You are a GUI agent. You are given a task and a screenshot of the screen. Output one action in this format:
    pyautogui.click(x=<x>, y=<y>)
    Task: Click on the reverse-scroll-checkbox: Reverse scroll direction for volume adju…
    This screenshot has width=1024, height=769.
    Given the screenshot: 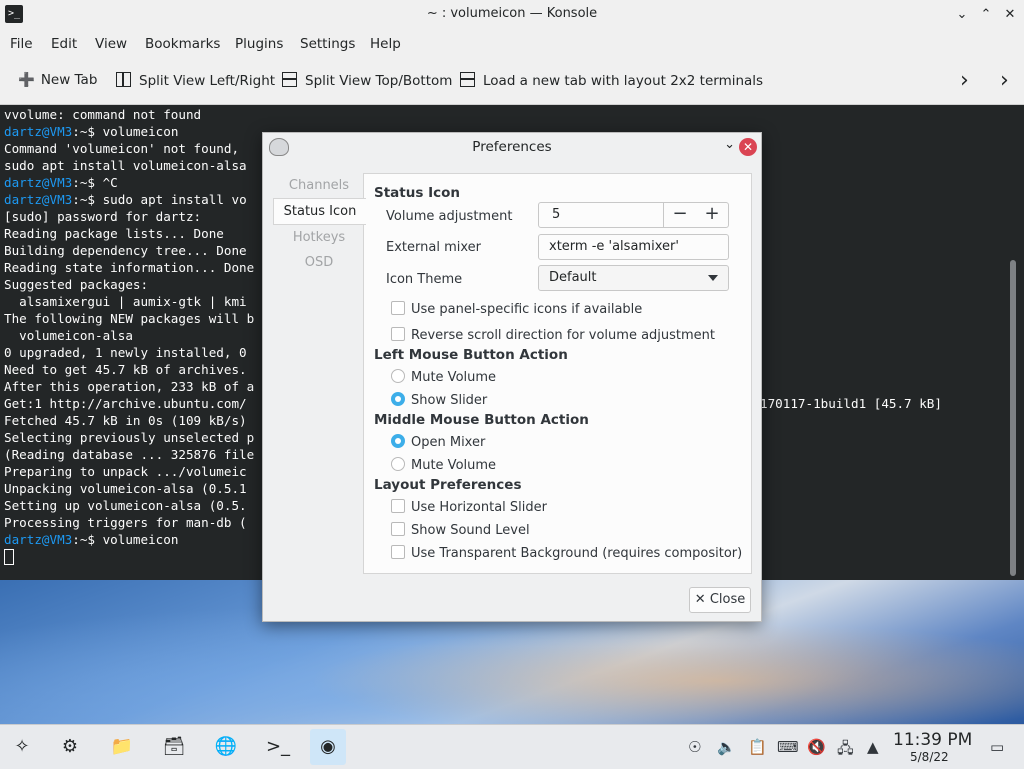 What is the action you would take?
    pyautogui.click(x=553, y=335)
    